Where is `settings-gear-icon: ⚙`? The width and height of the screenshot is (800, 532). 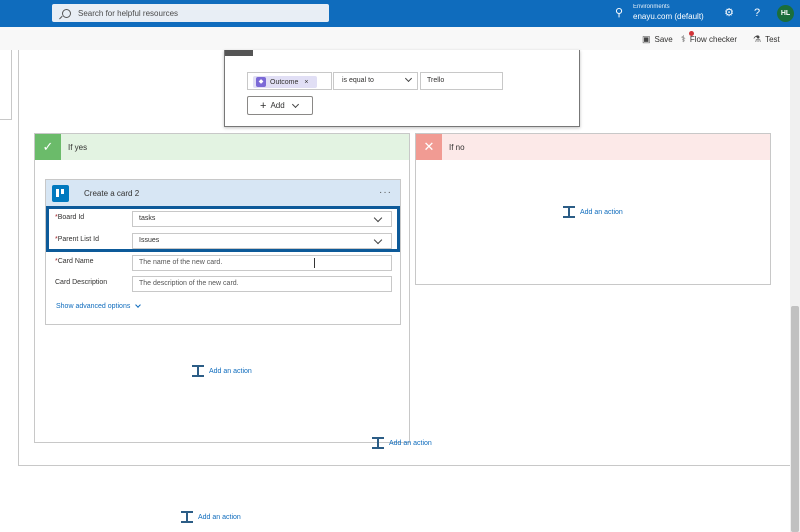 settings-gear-icon: ⚙ is located at coordinates (729, 13).